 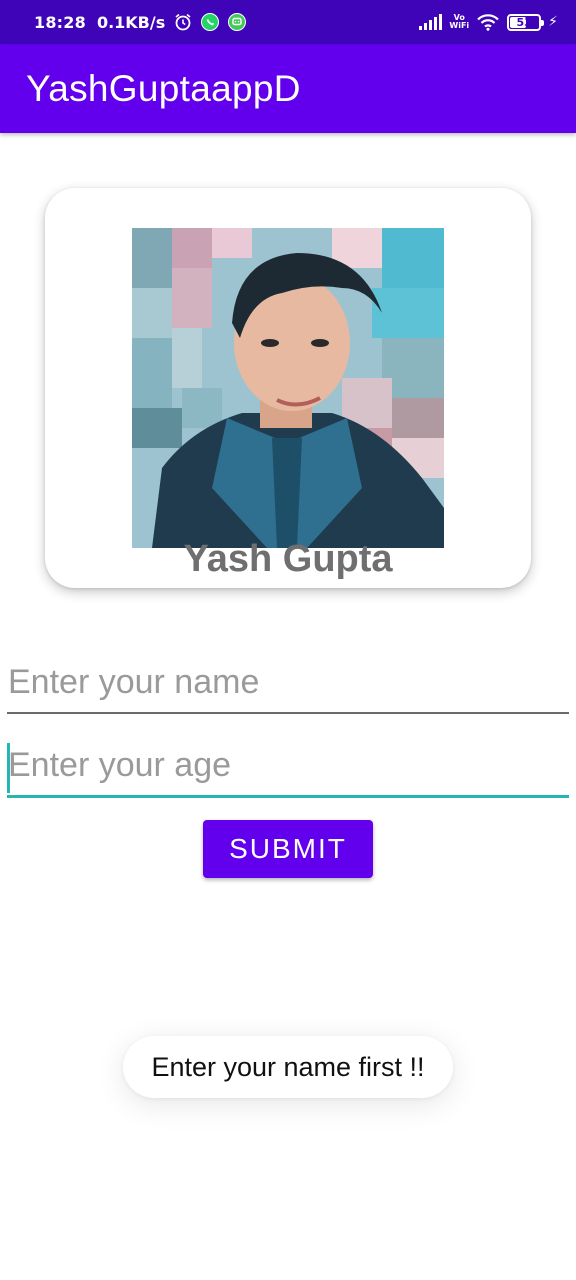 I want to click on alarm-icon, so click(x=183, y=22).